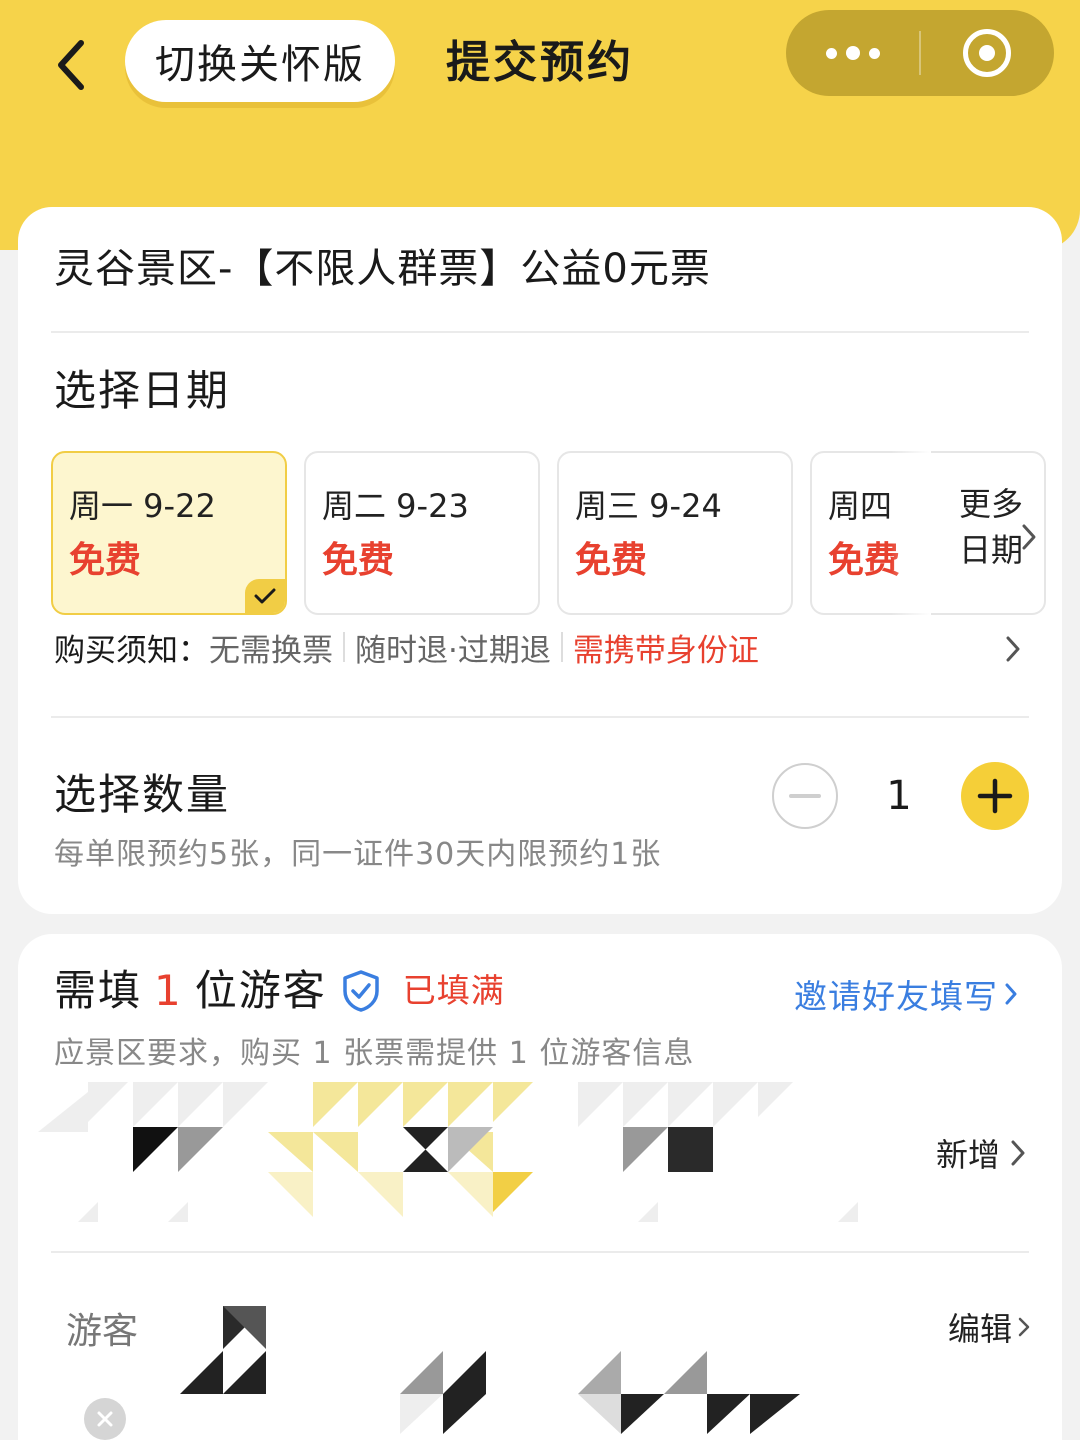 The width and height of the screenshot is (1080, 1440). I want to click on care-mode-button: 切换关怀版, so click(260, 61).